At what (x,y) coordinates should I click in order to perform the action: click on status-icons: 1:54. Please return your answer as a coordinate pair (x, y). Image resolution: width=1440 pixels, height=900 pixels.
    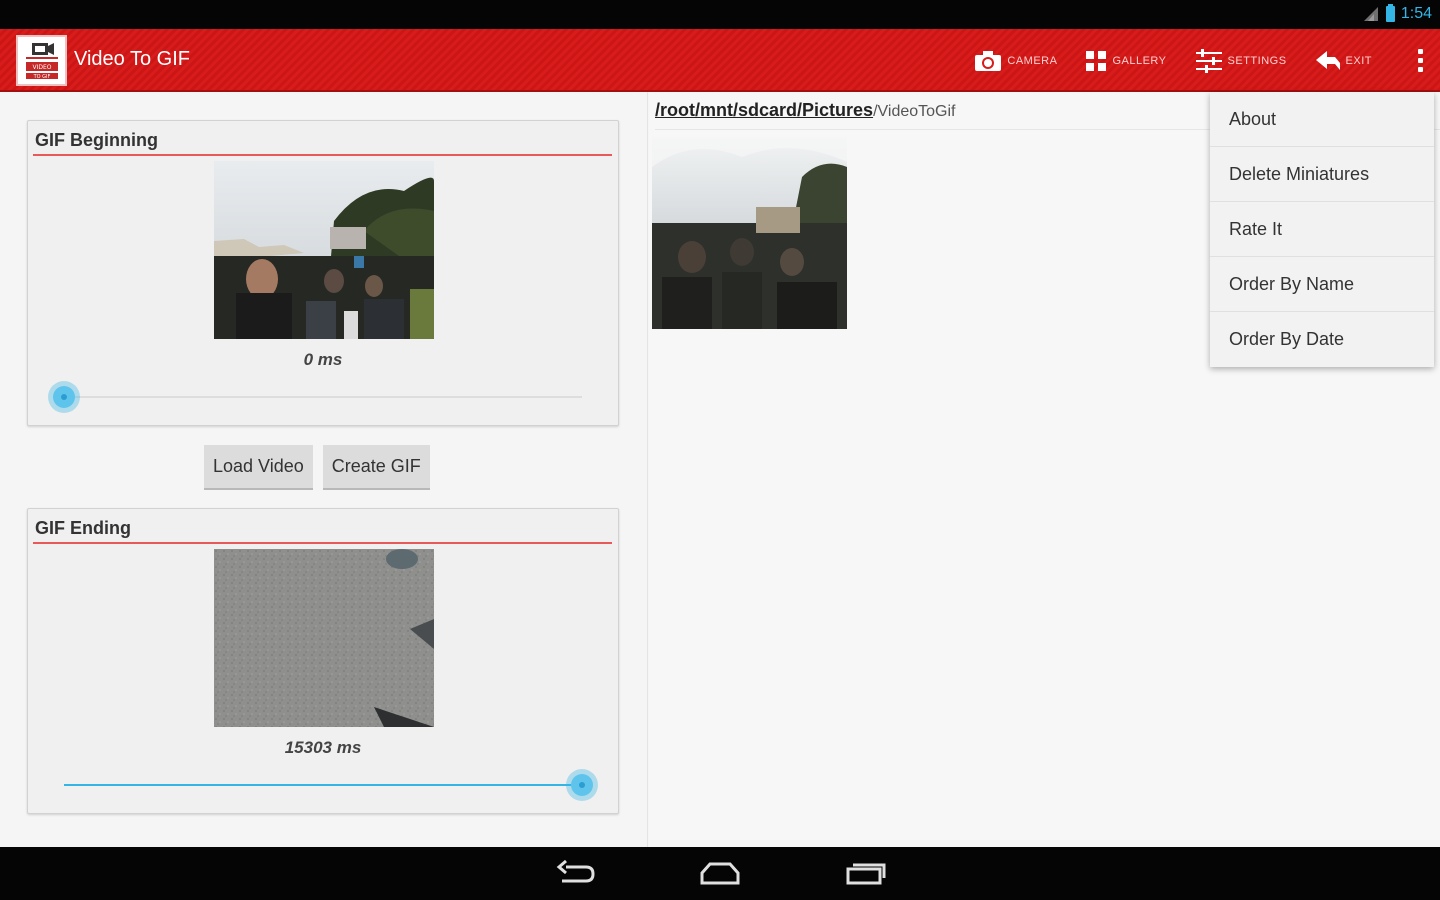
    Looking at the image, I should click on (1397, 13).